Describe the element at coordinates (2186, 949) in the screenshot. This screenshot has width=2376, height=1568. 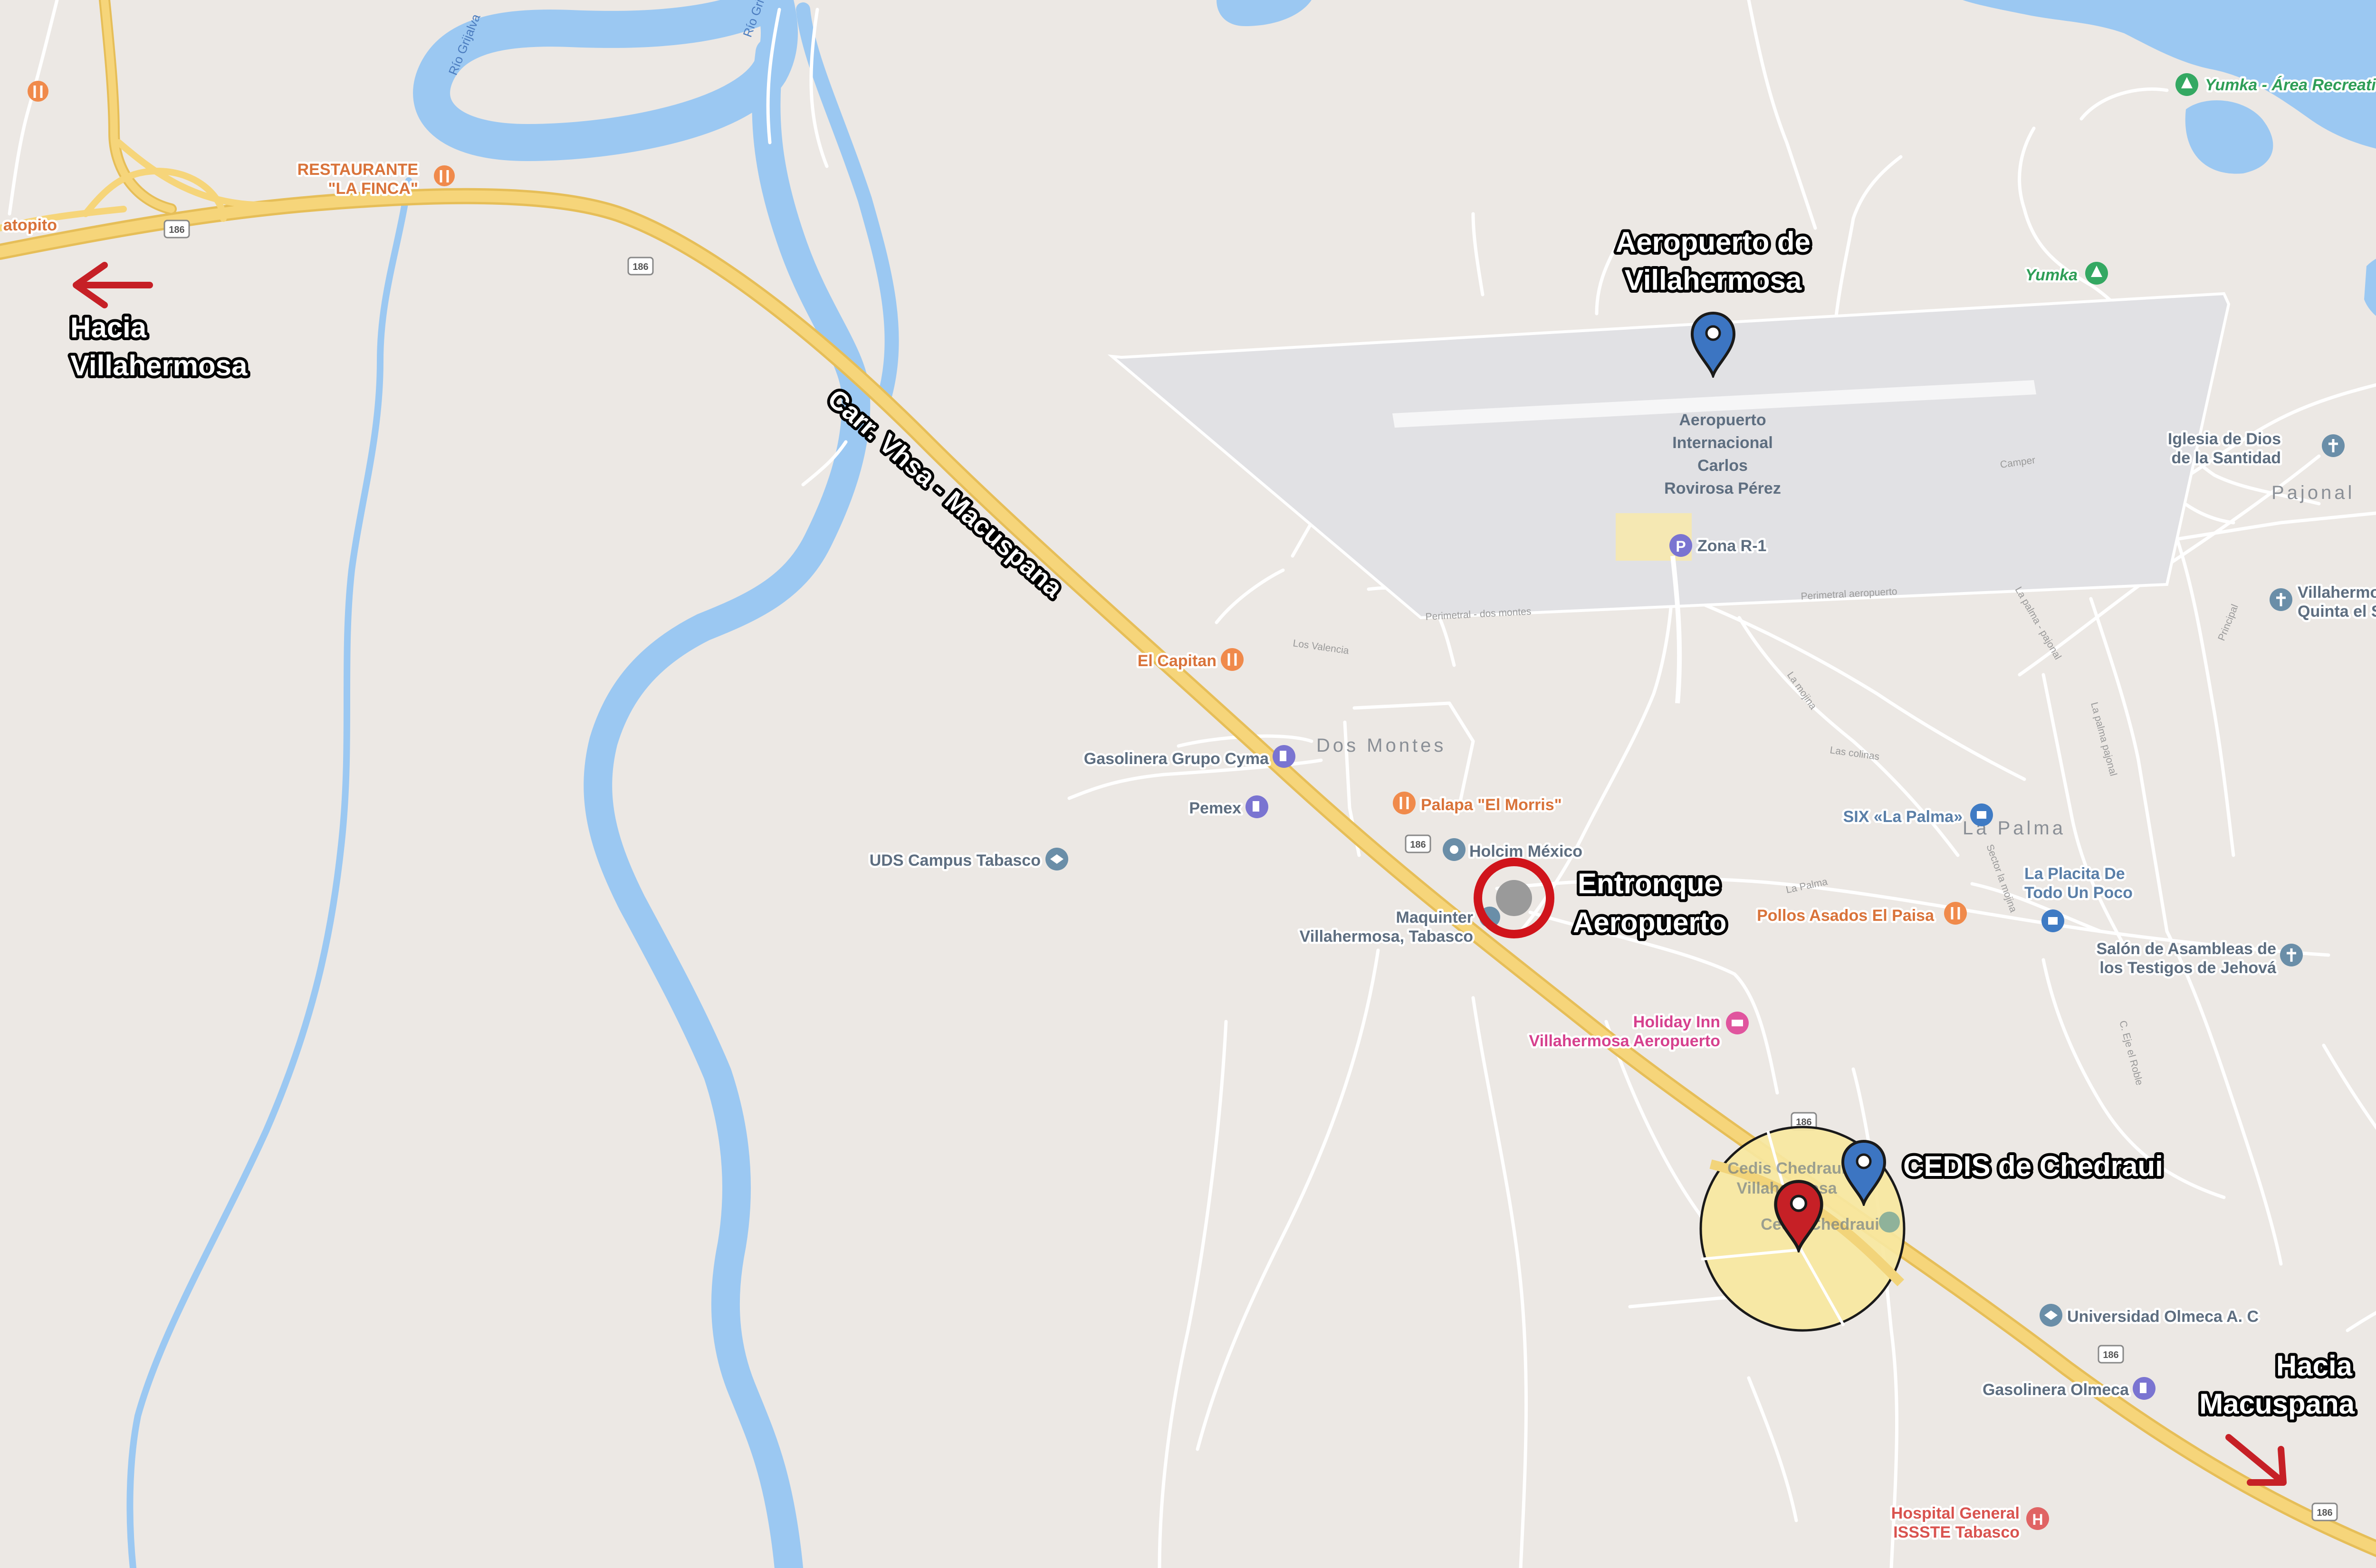
I see `svg-text: Salón de Asambleas de` at that location.